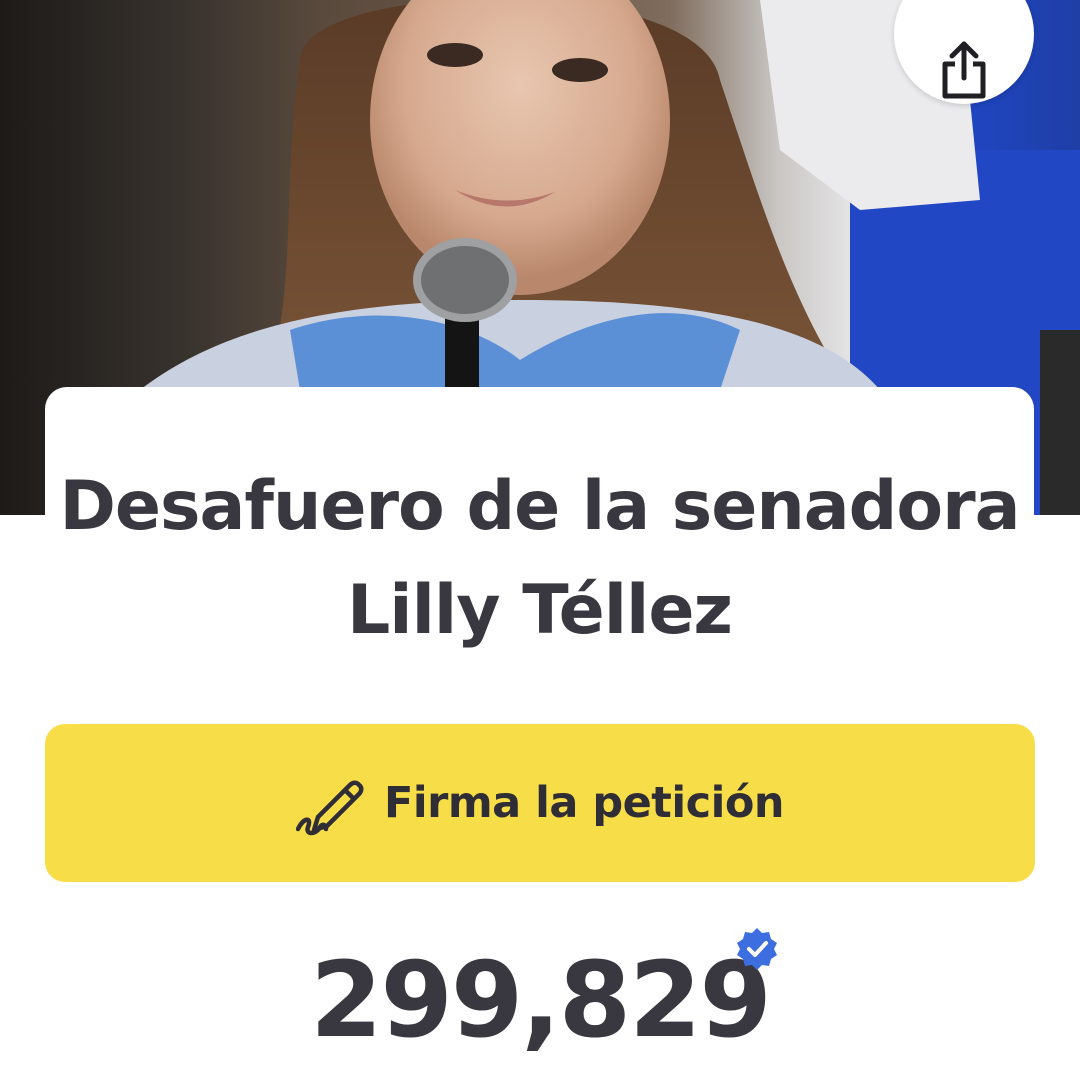 Image resolution: width=1080 pixels, height=1087 pixels. What do you see at coordinates (964, 70) in the screenshot?
I see `share-icon` at bounding box center [964, 70].